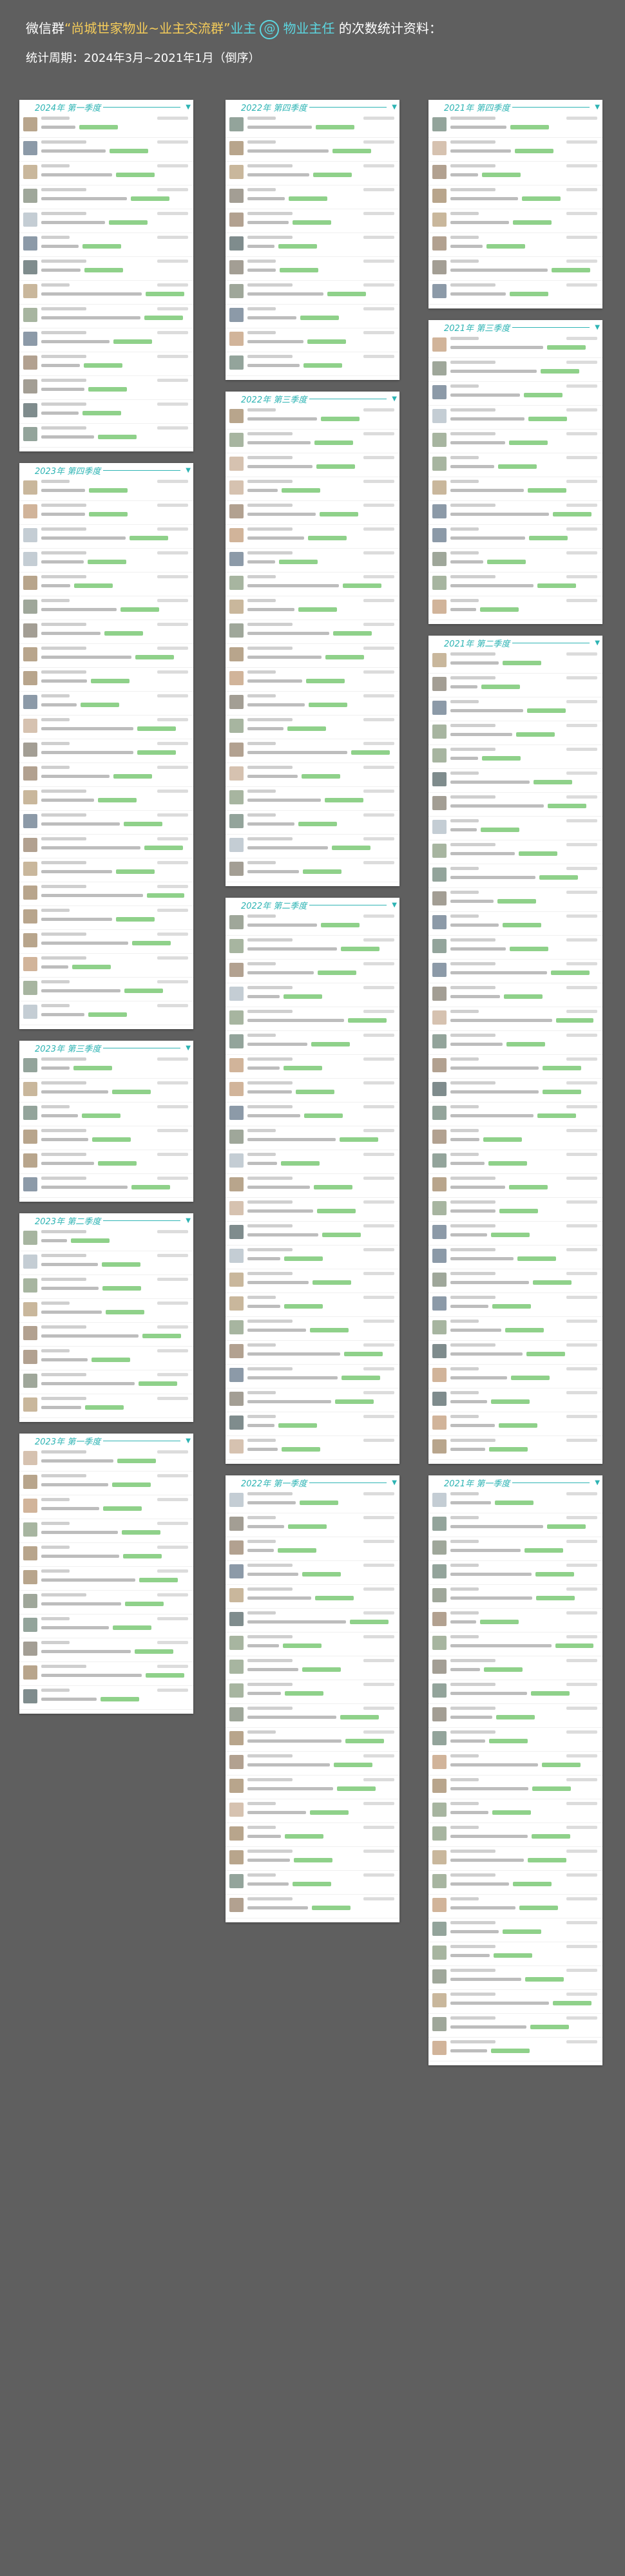 The image size is (625, 2576). I want to click on quarter-title: 2023年 第一季度 ▼, so click(106, 1441).